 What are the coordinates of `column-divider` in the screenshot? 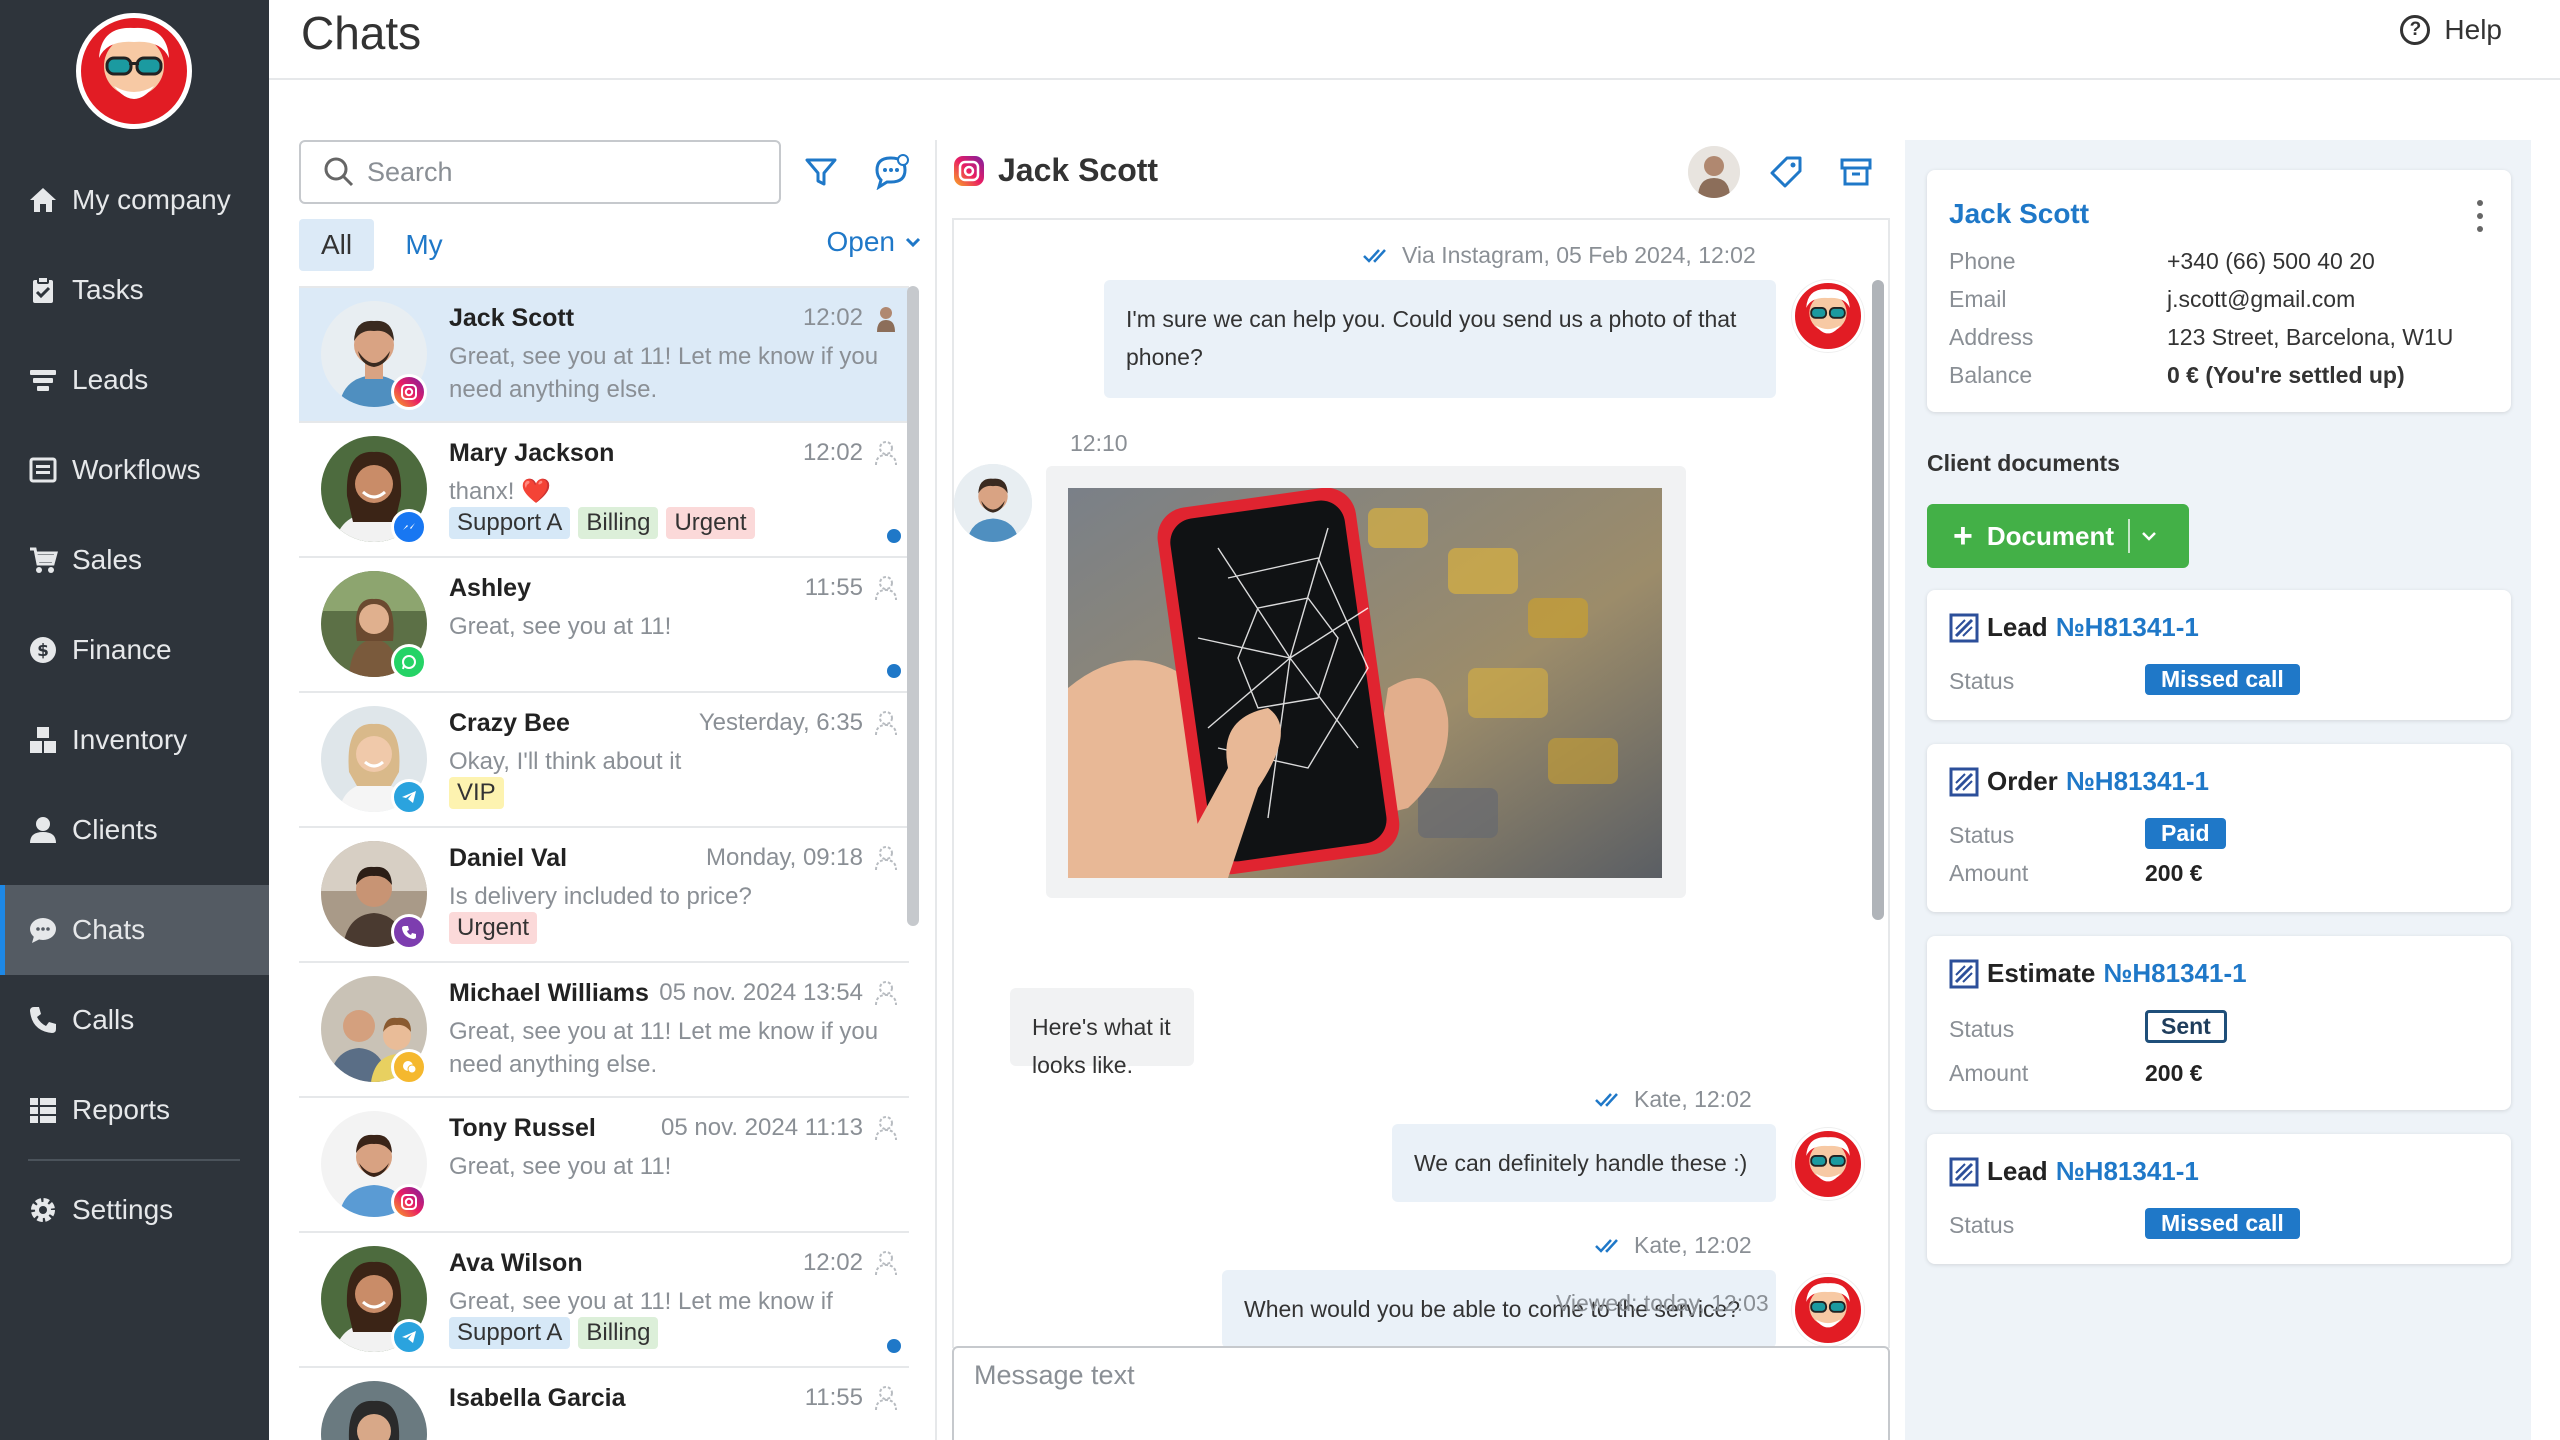 It's located at (936, 790).